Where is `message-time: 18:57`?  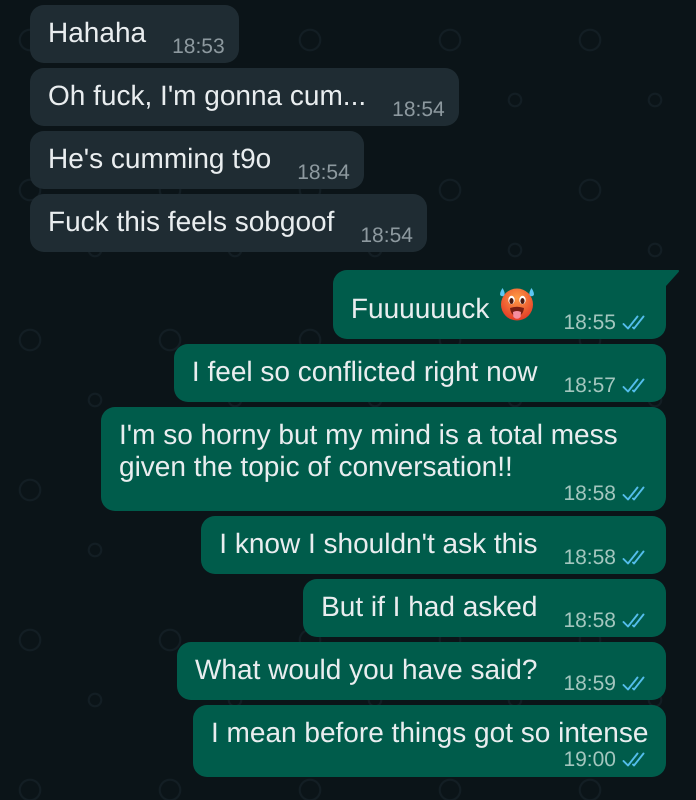
message-time: 18:57 is located at coordinates (589, 385).